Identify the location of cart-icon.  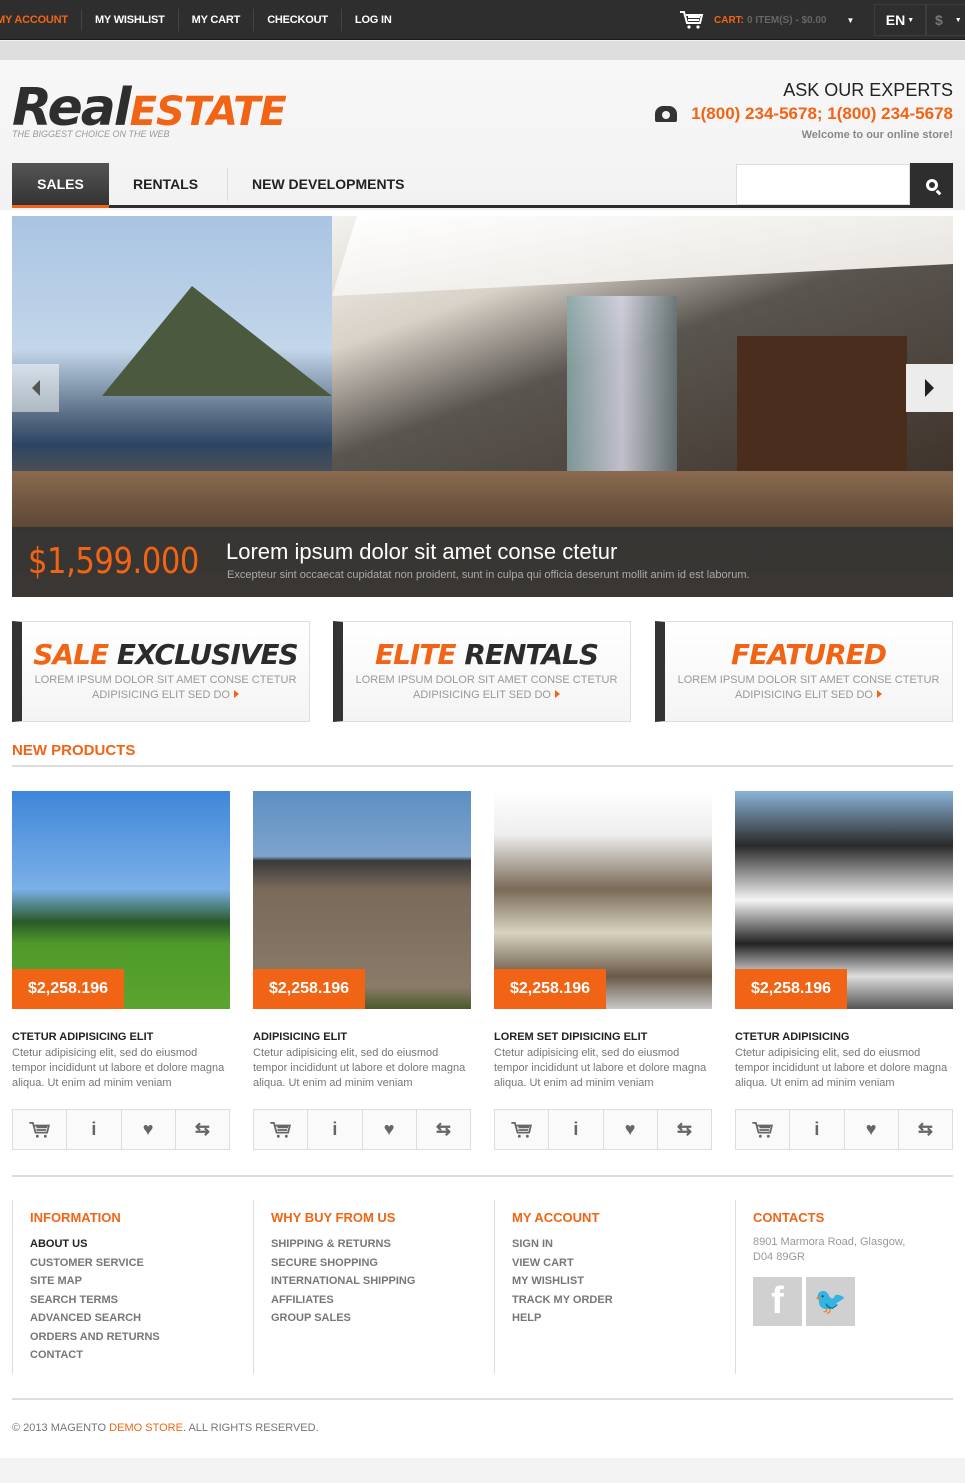
(692, 20).